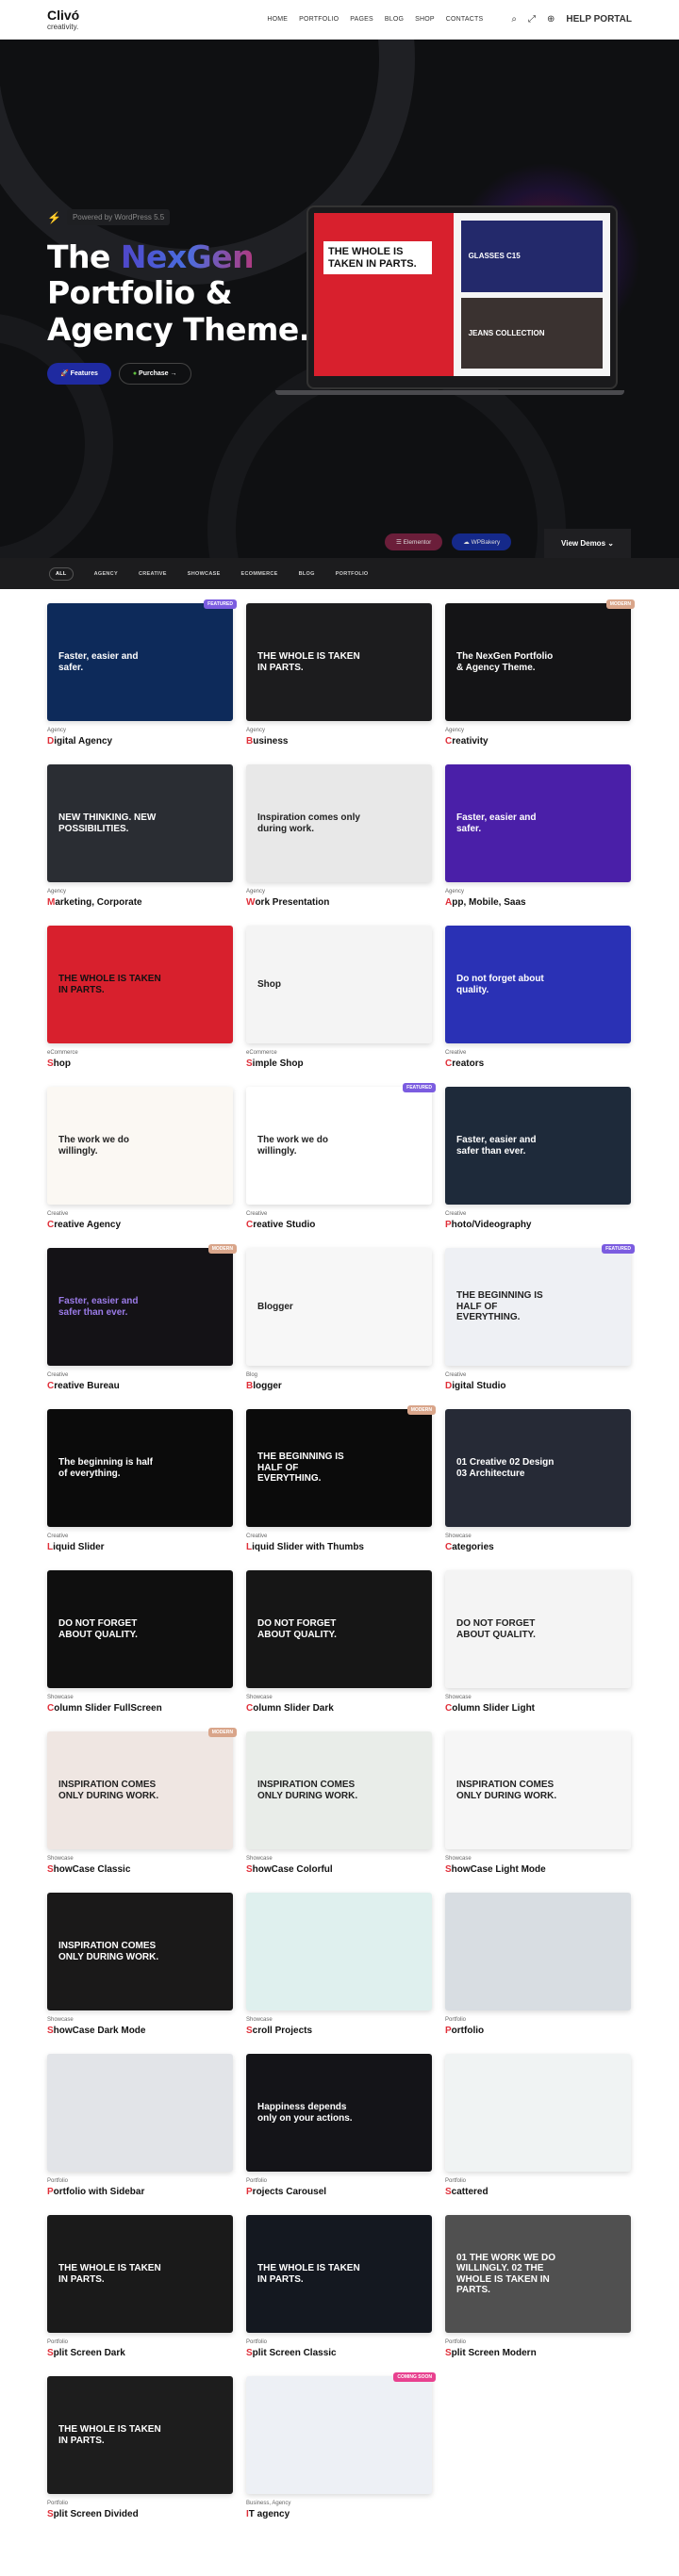 This screenshot has width=679, height=2576. I want to click on demo-thumbnail, so click(140, 2113).